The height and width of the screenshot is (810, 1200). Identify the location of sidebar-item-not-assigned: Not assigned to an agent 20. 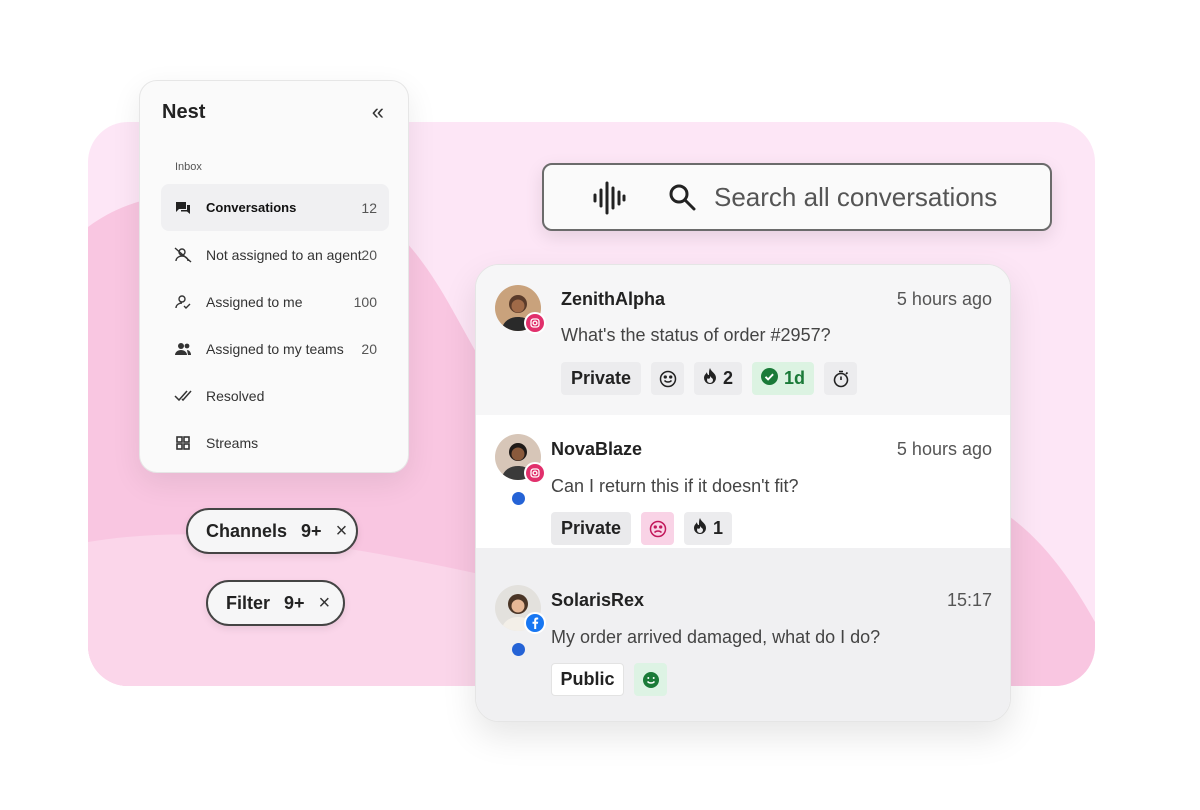
(275, 254).